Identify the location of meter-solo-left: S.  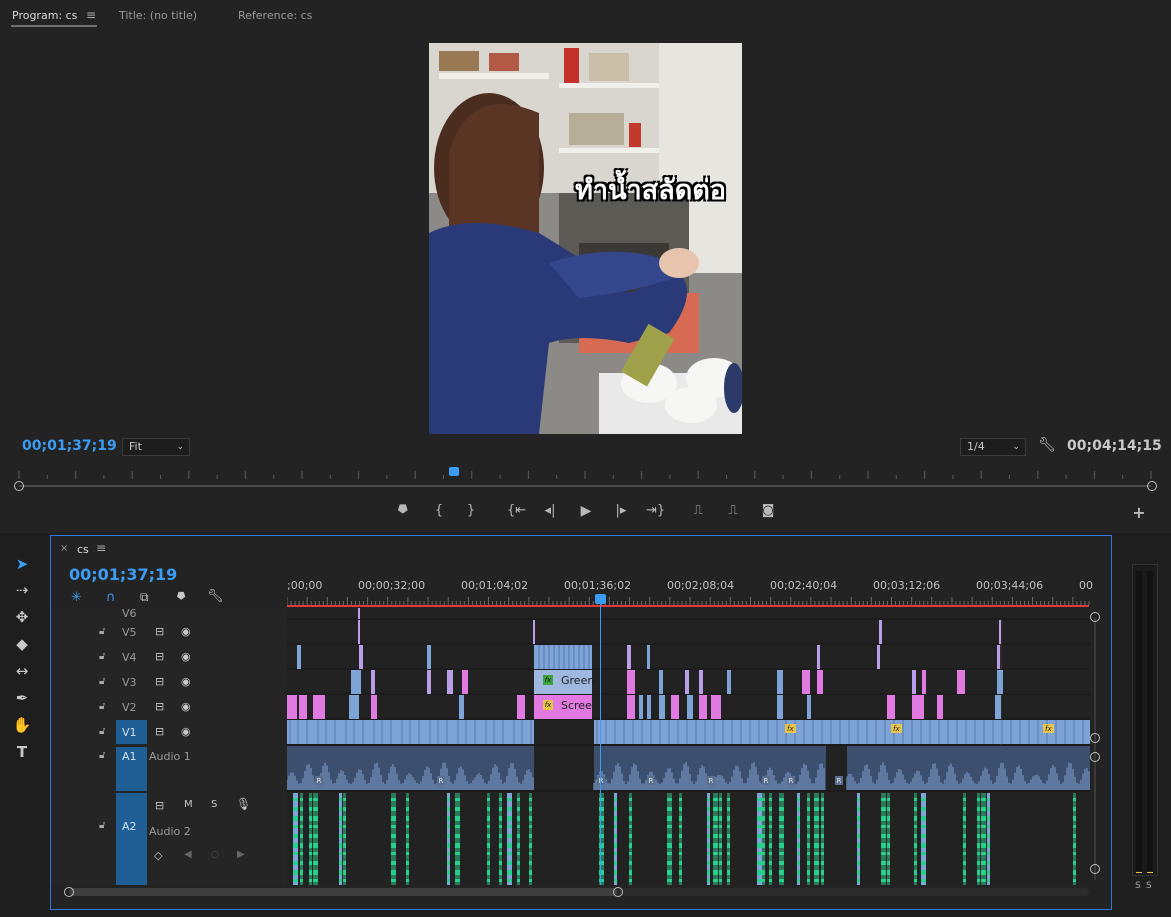
(1138, 886).